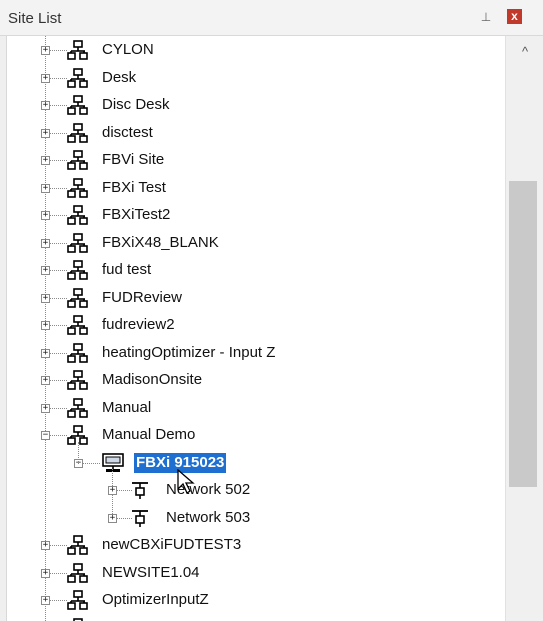 The height and width of the screenshot is (621, 543). Describe the element at coordinates (133, 159) in the screenshot. I see `site-label: FBVi Site` at that location.